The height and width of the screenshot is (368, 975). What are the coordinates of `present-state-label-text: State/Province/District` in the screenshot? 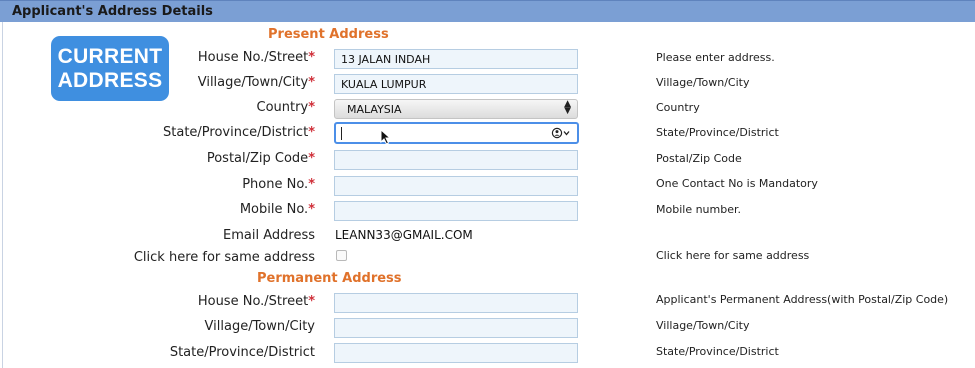 It's located at (236, 132).